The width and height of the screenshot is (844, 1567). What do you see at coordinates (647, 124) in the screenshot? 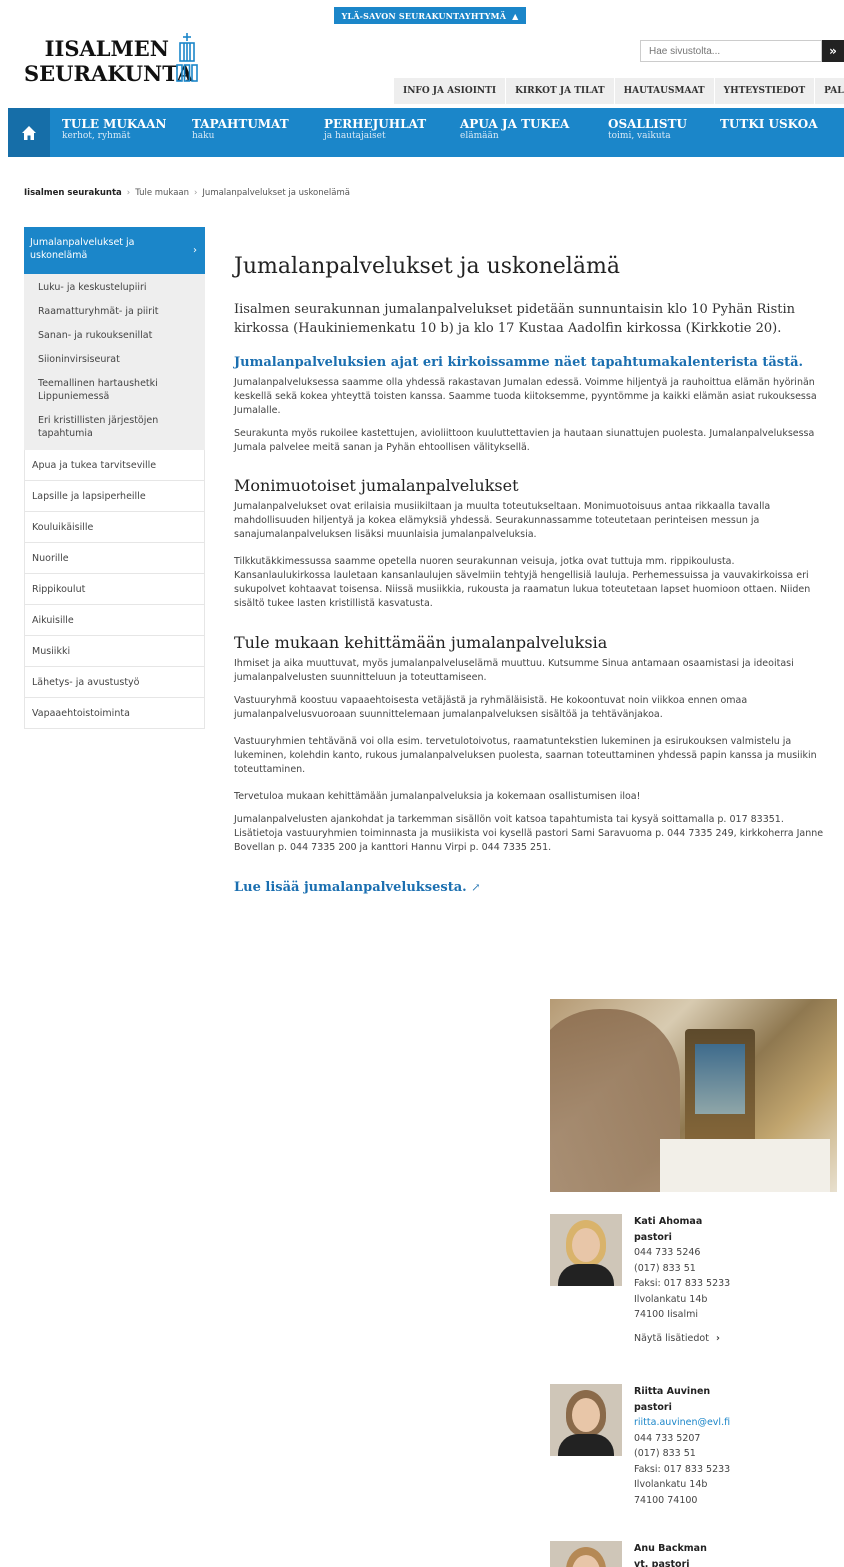
I see `nav-participate-title: OSALLISTU` at bounding box center [647, 124].